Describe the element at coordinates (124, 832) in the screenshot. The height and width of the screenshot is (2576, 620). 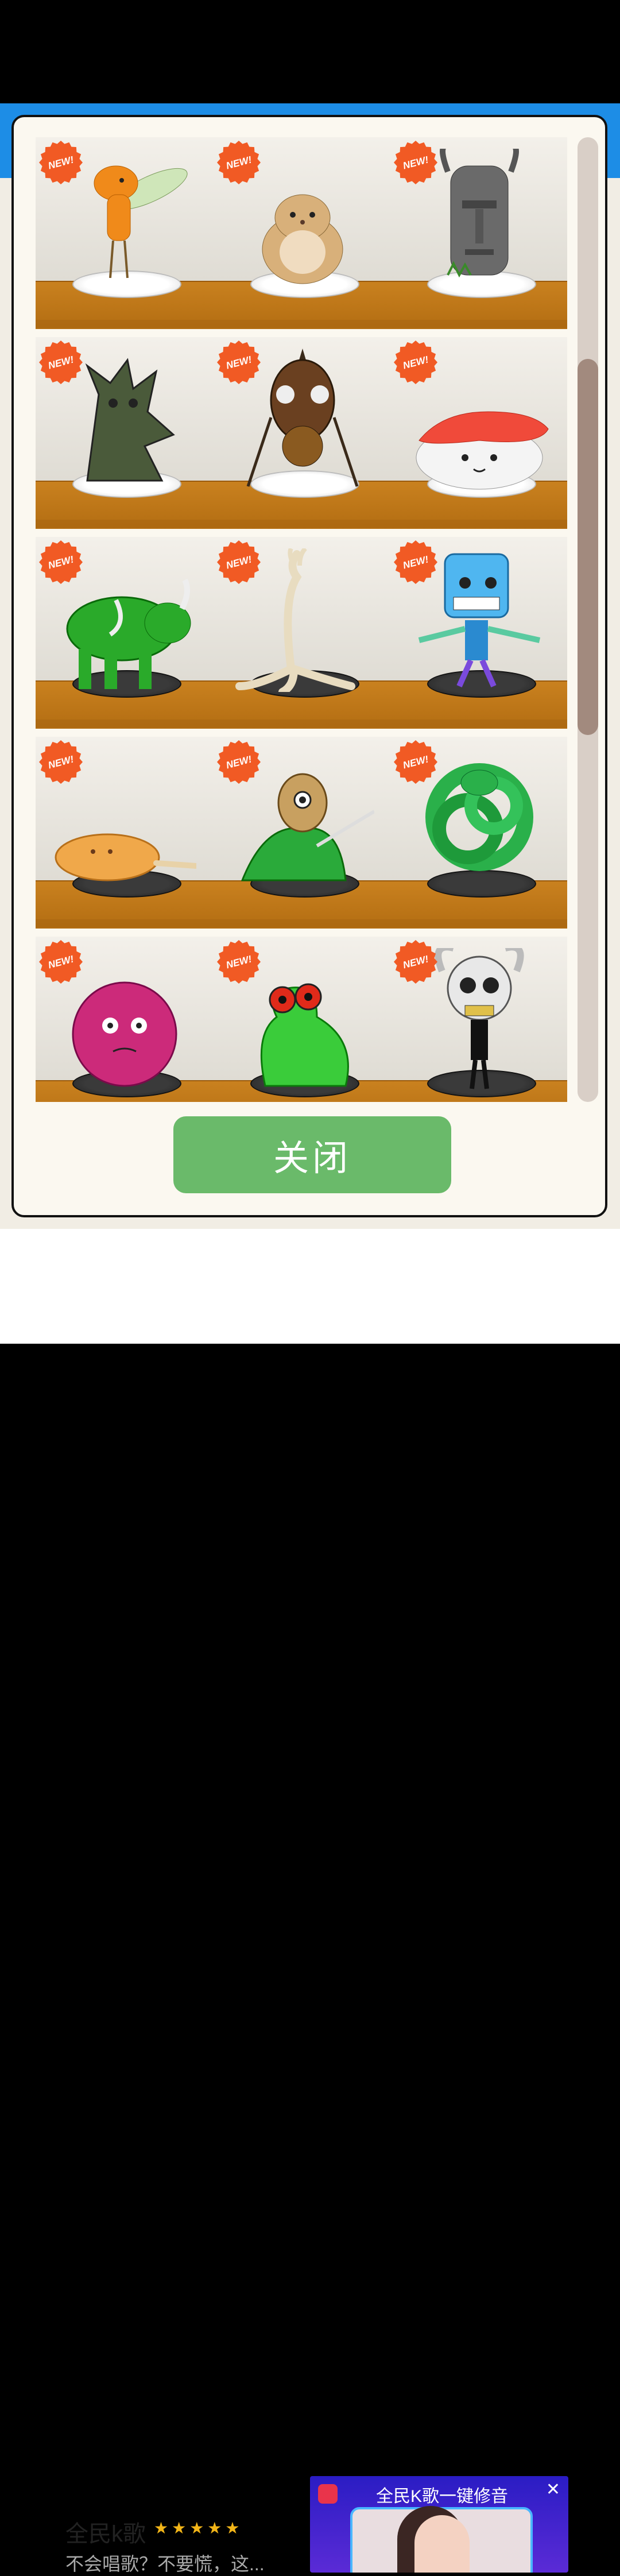
I see `figure-slot-corn-dog: NEW!` at that location.